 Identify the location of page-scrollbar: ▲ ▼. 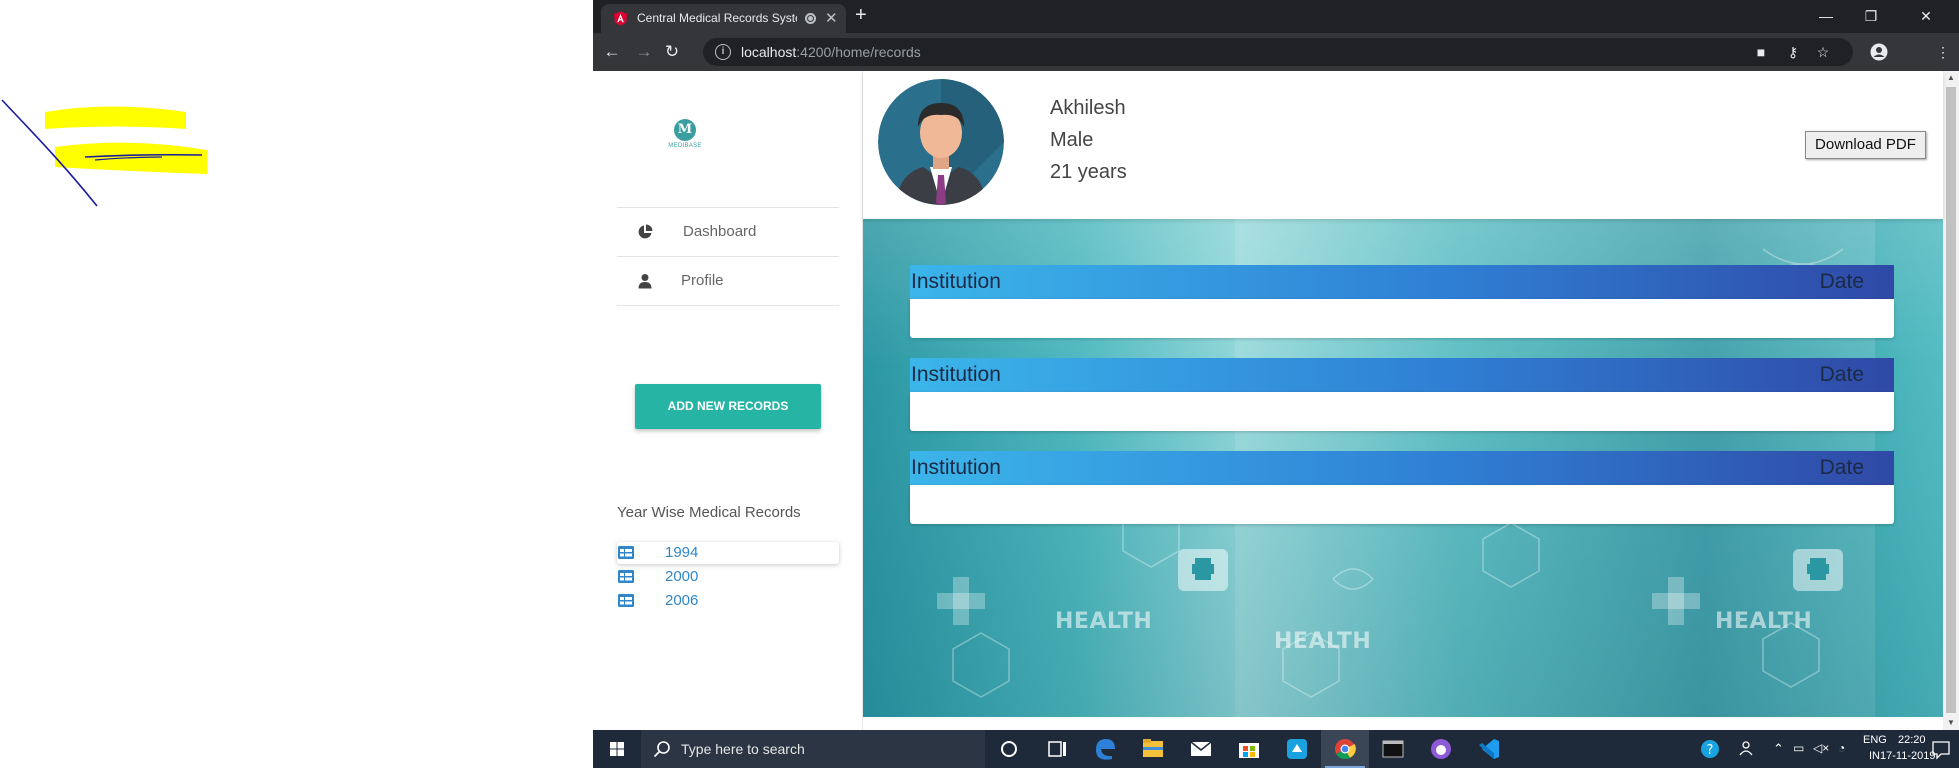
(1951, 400).